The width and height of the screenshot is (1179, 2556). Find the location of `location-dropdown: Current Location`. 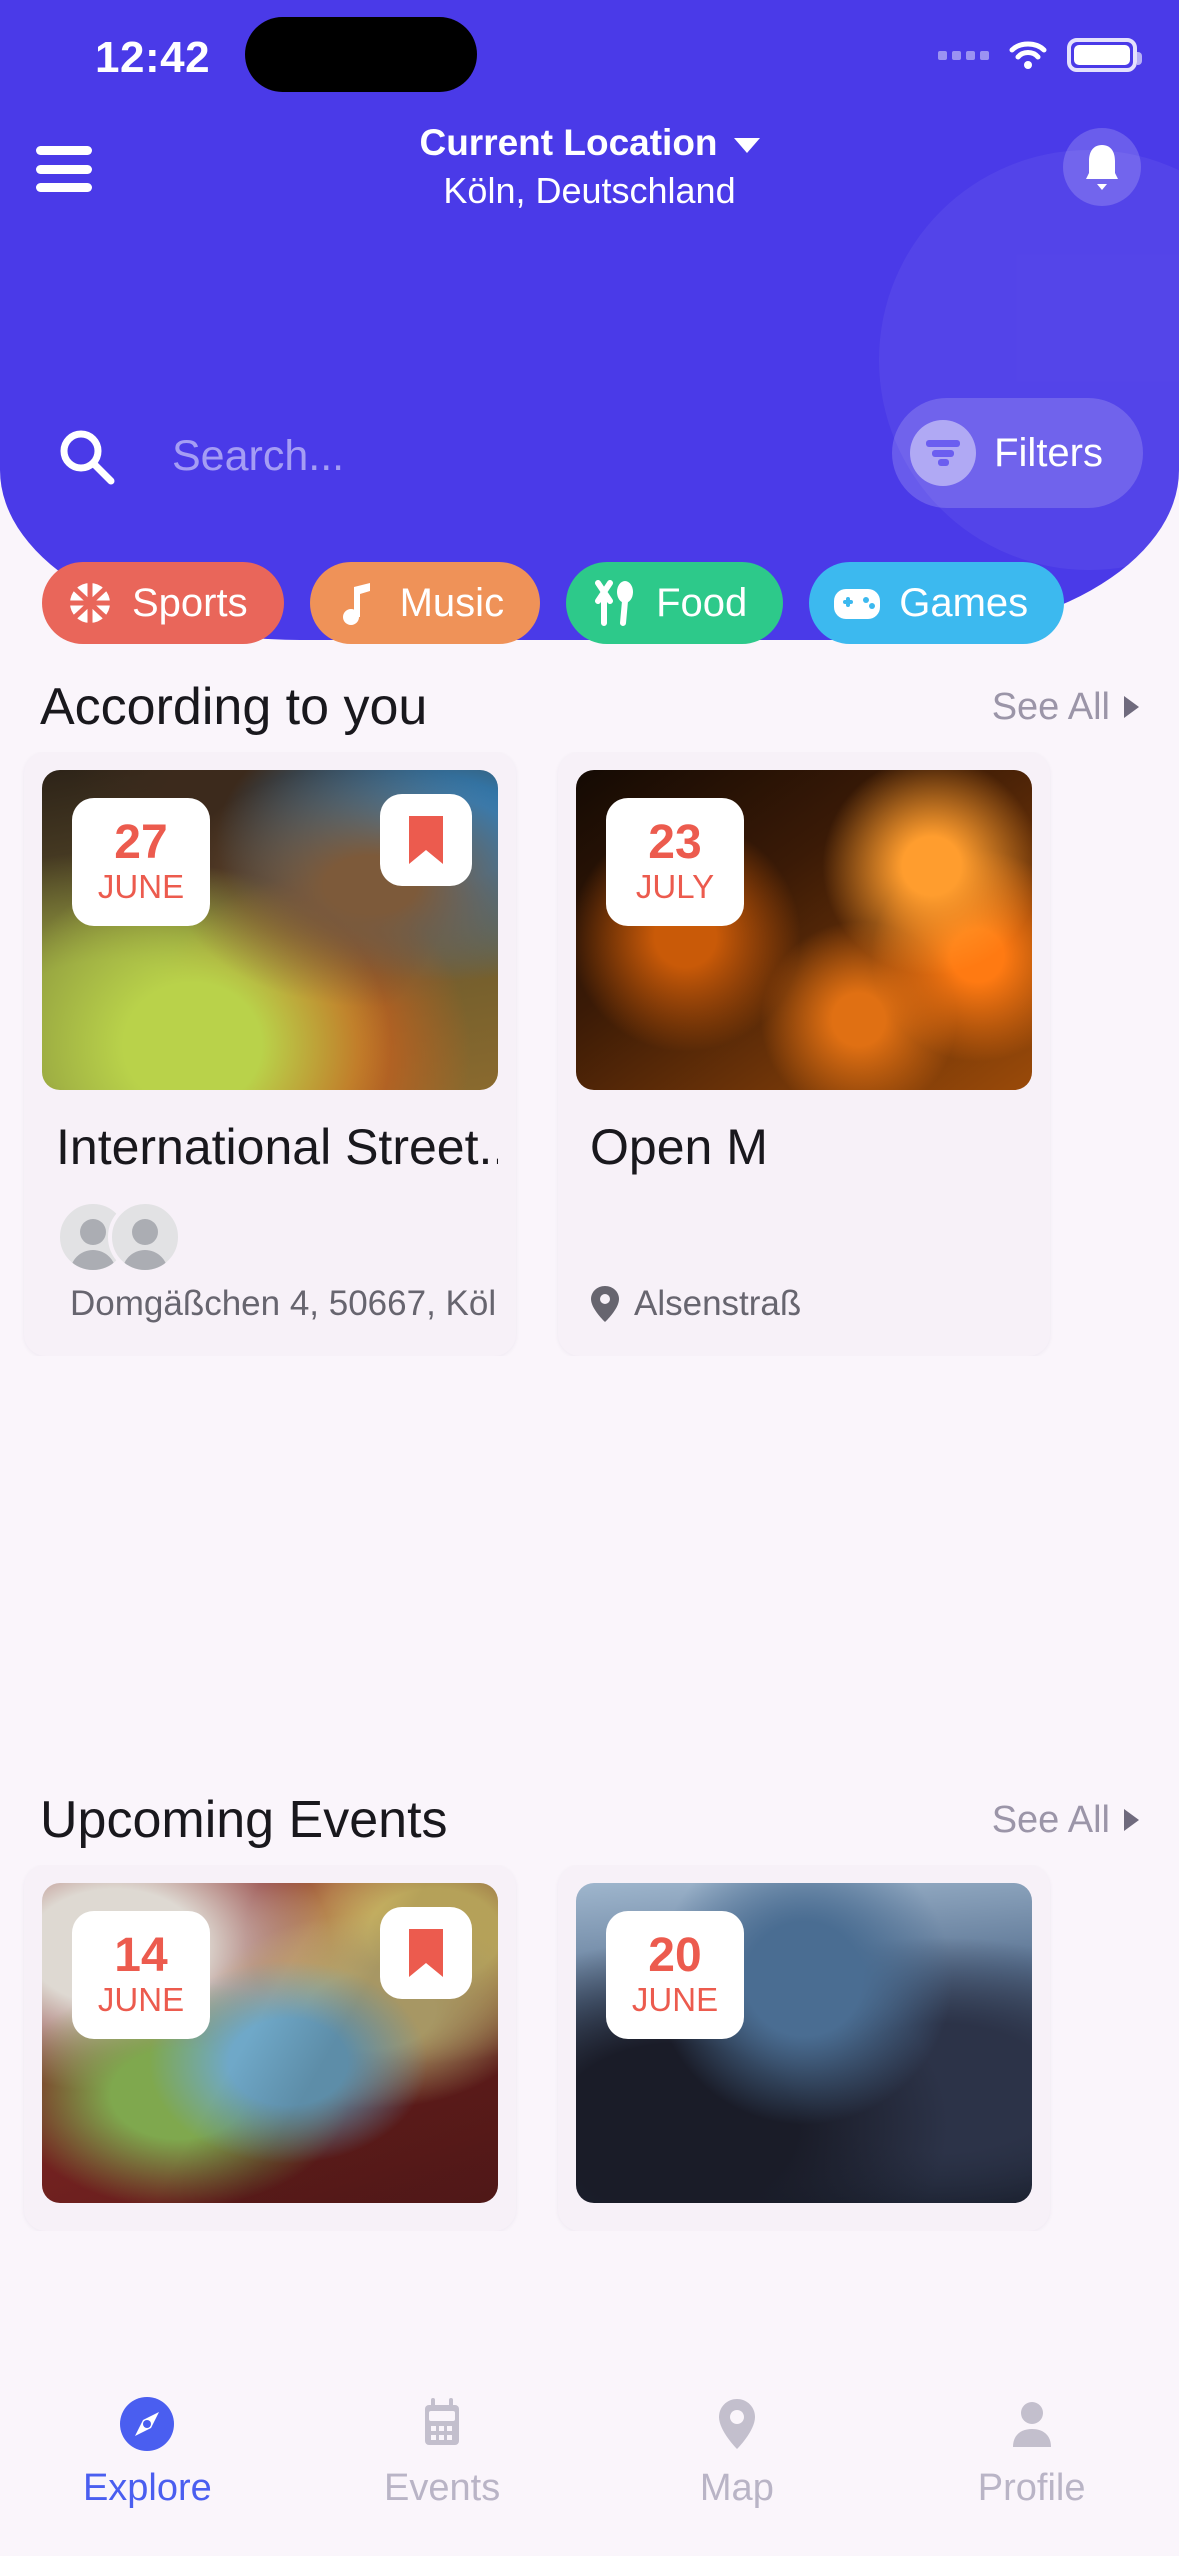

location-dropdown: Current Location is located at coordinates (589, 143).